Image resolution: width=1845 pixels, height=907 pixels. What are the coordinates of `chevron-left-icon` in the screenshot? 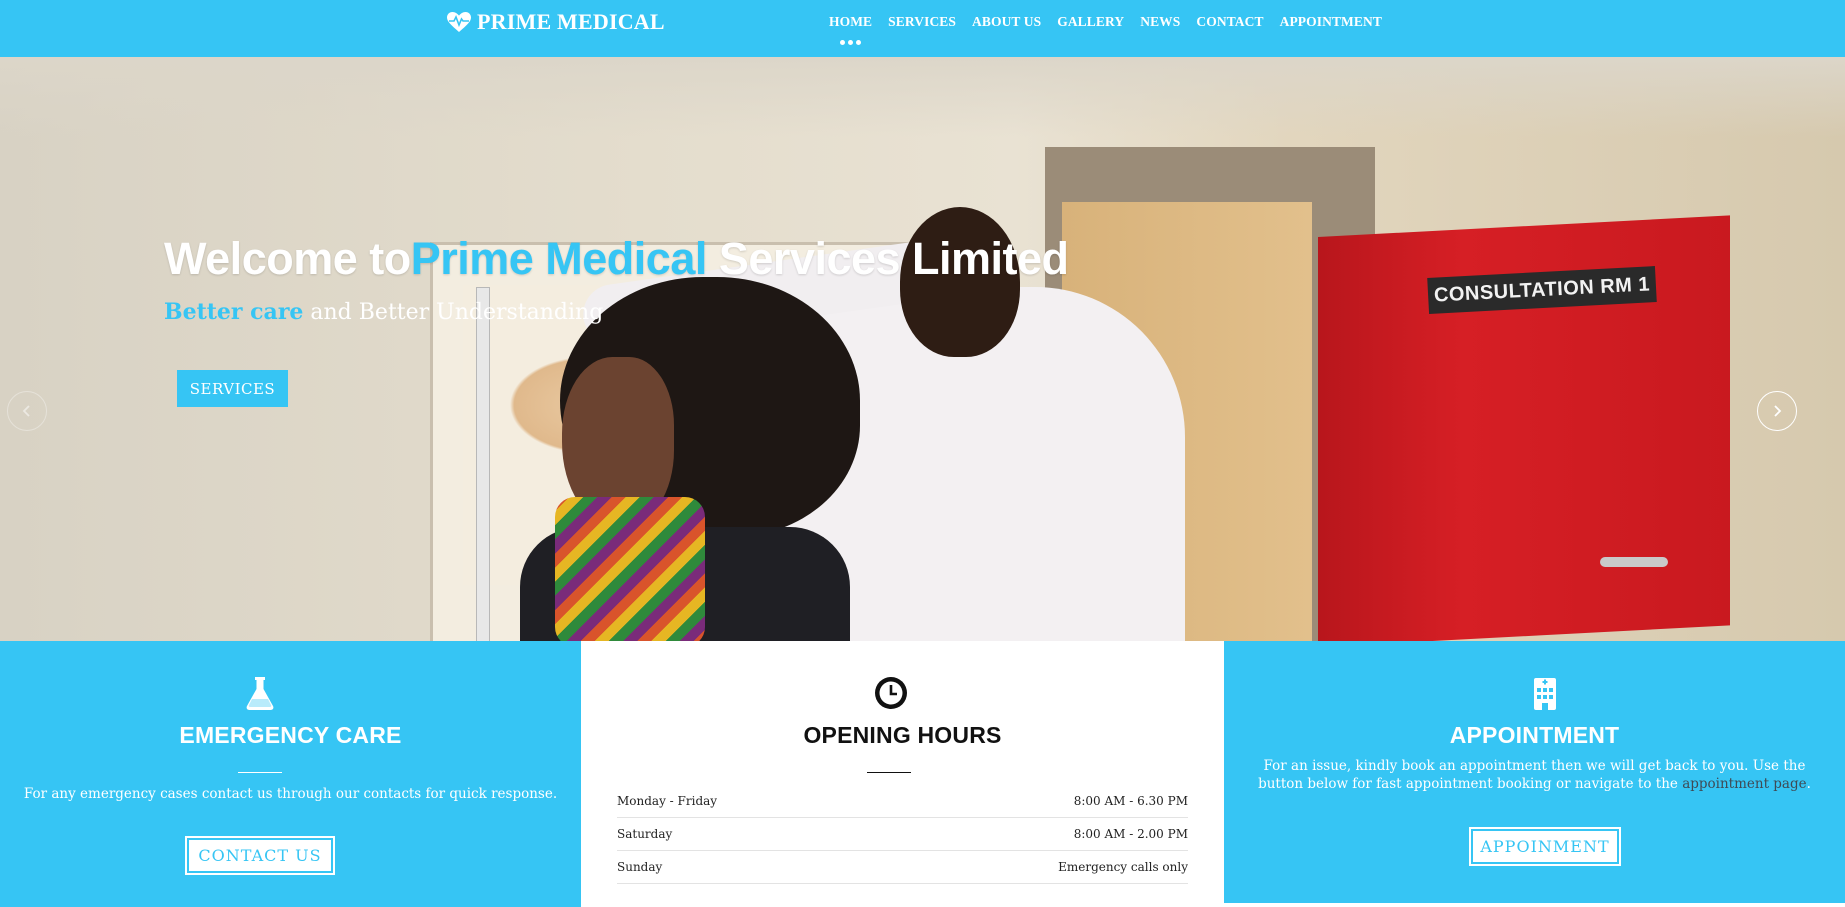 It's located at (26, 411).